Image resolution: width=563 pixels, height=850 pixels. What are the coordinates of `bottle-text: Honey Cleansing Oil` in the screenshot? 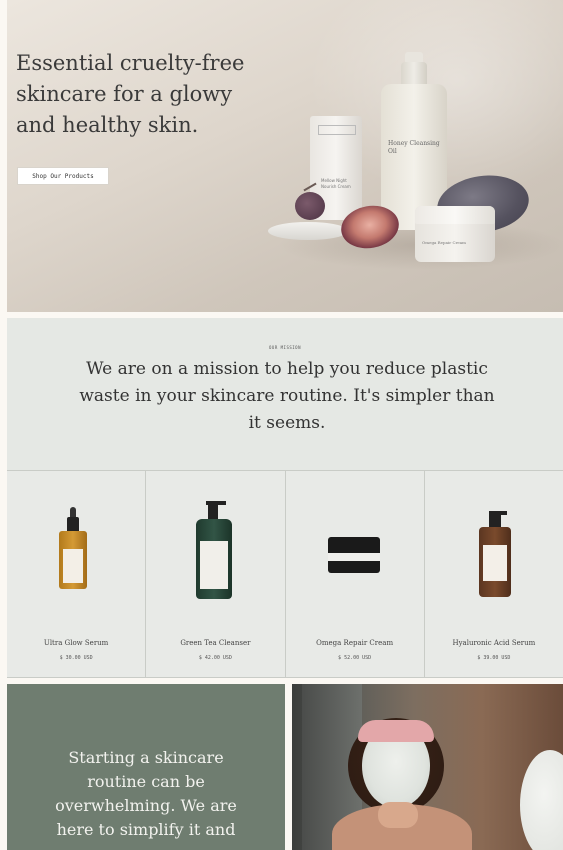 It's located at (414, 147).